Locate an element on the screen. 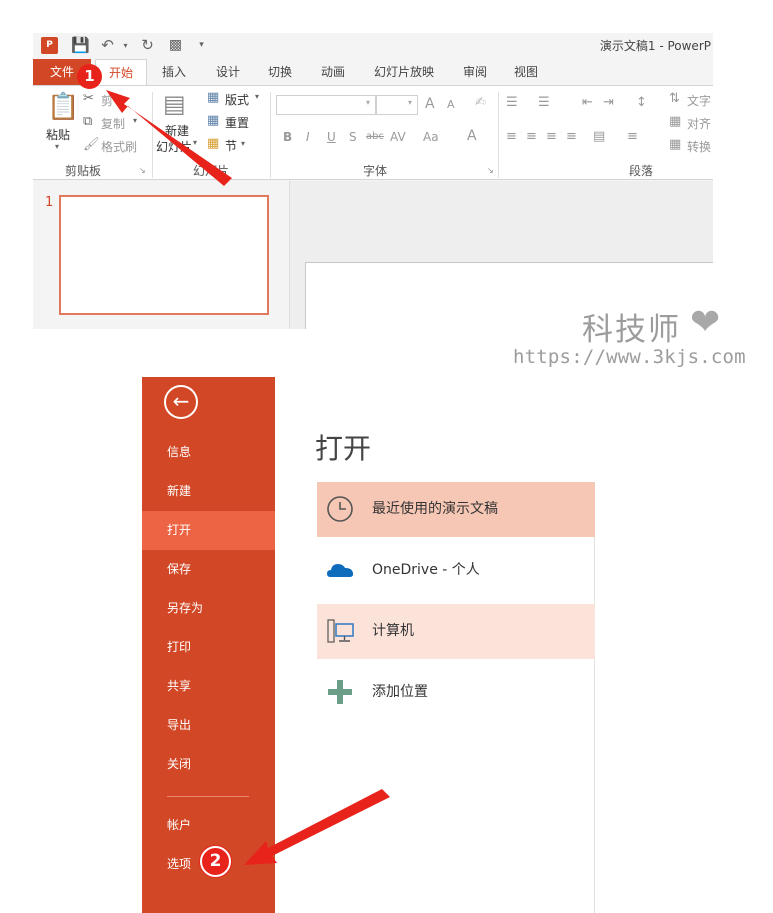 This screenshot has width=773, height=913. heart-icon: ❤ is located at coordinates (705, 322).